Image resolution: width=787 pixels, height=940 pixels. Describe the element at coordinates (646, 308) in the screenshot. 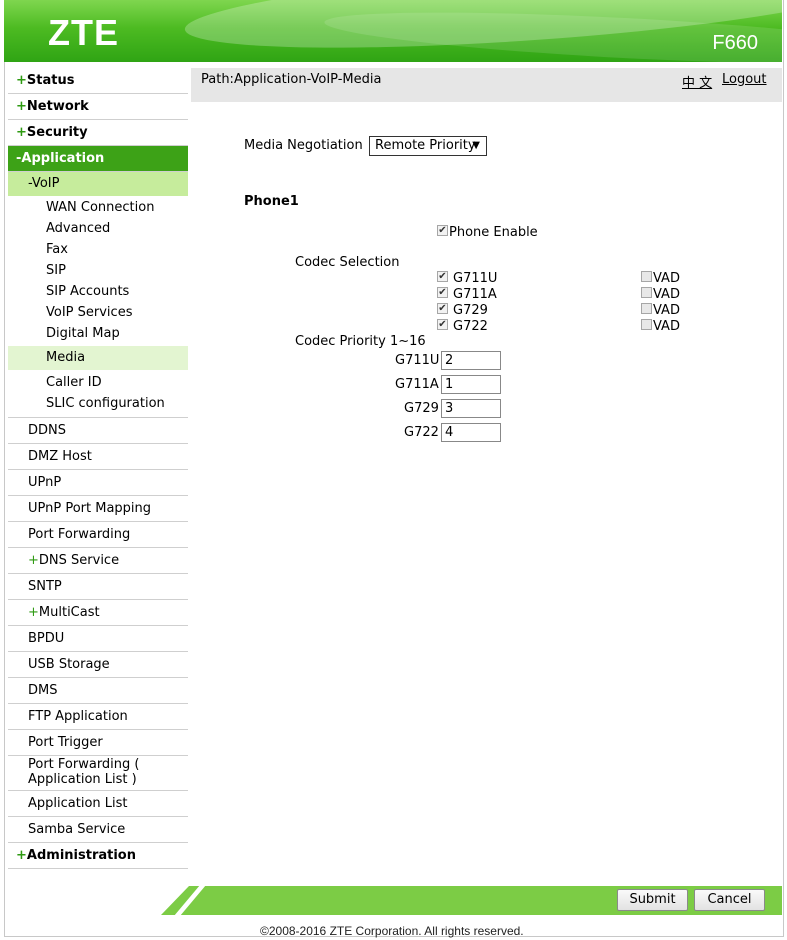

I see `vad-g729-checkbox` at that location.